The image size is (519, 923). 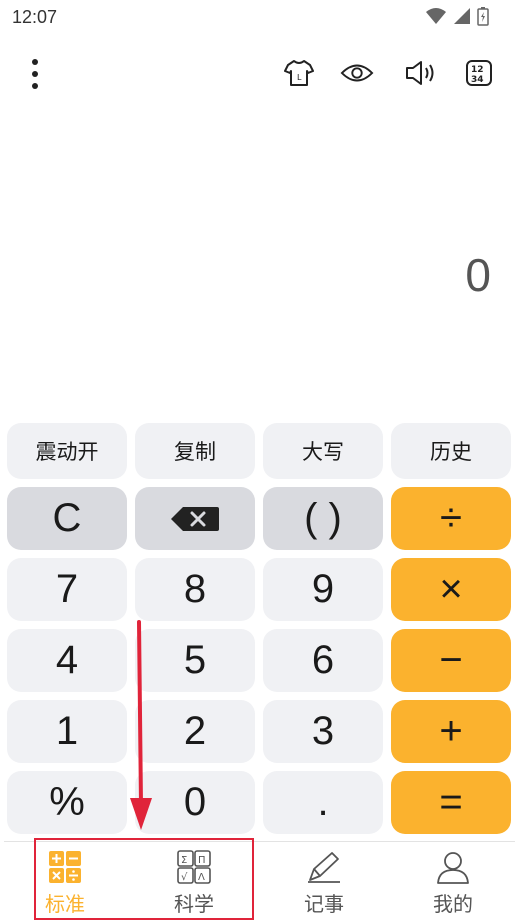 What do you see at coordinates (451, 802) in the screenshot?
I see `equals-button: =` at bounding box center [451, 802].